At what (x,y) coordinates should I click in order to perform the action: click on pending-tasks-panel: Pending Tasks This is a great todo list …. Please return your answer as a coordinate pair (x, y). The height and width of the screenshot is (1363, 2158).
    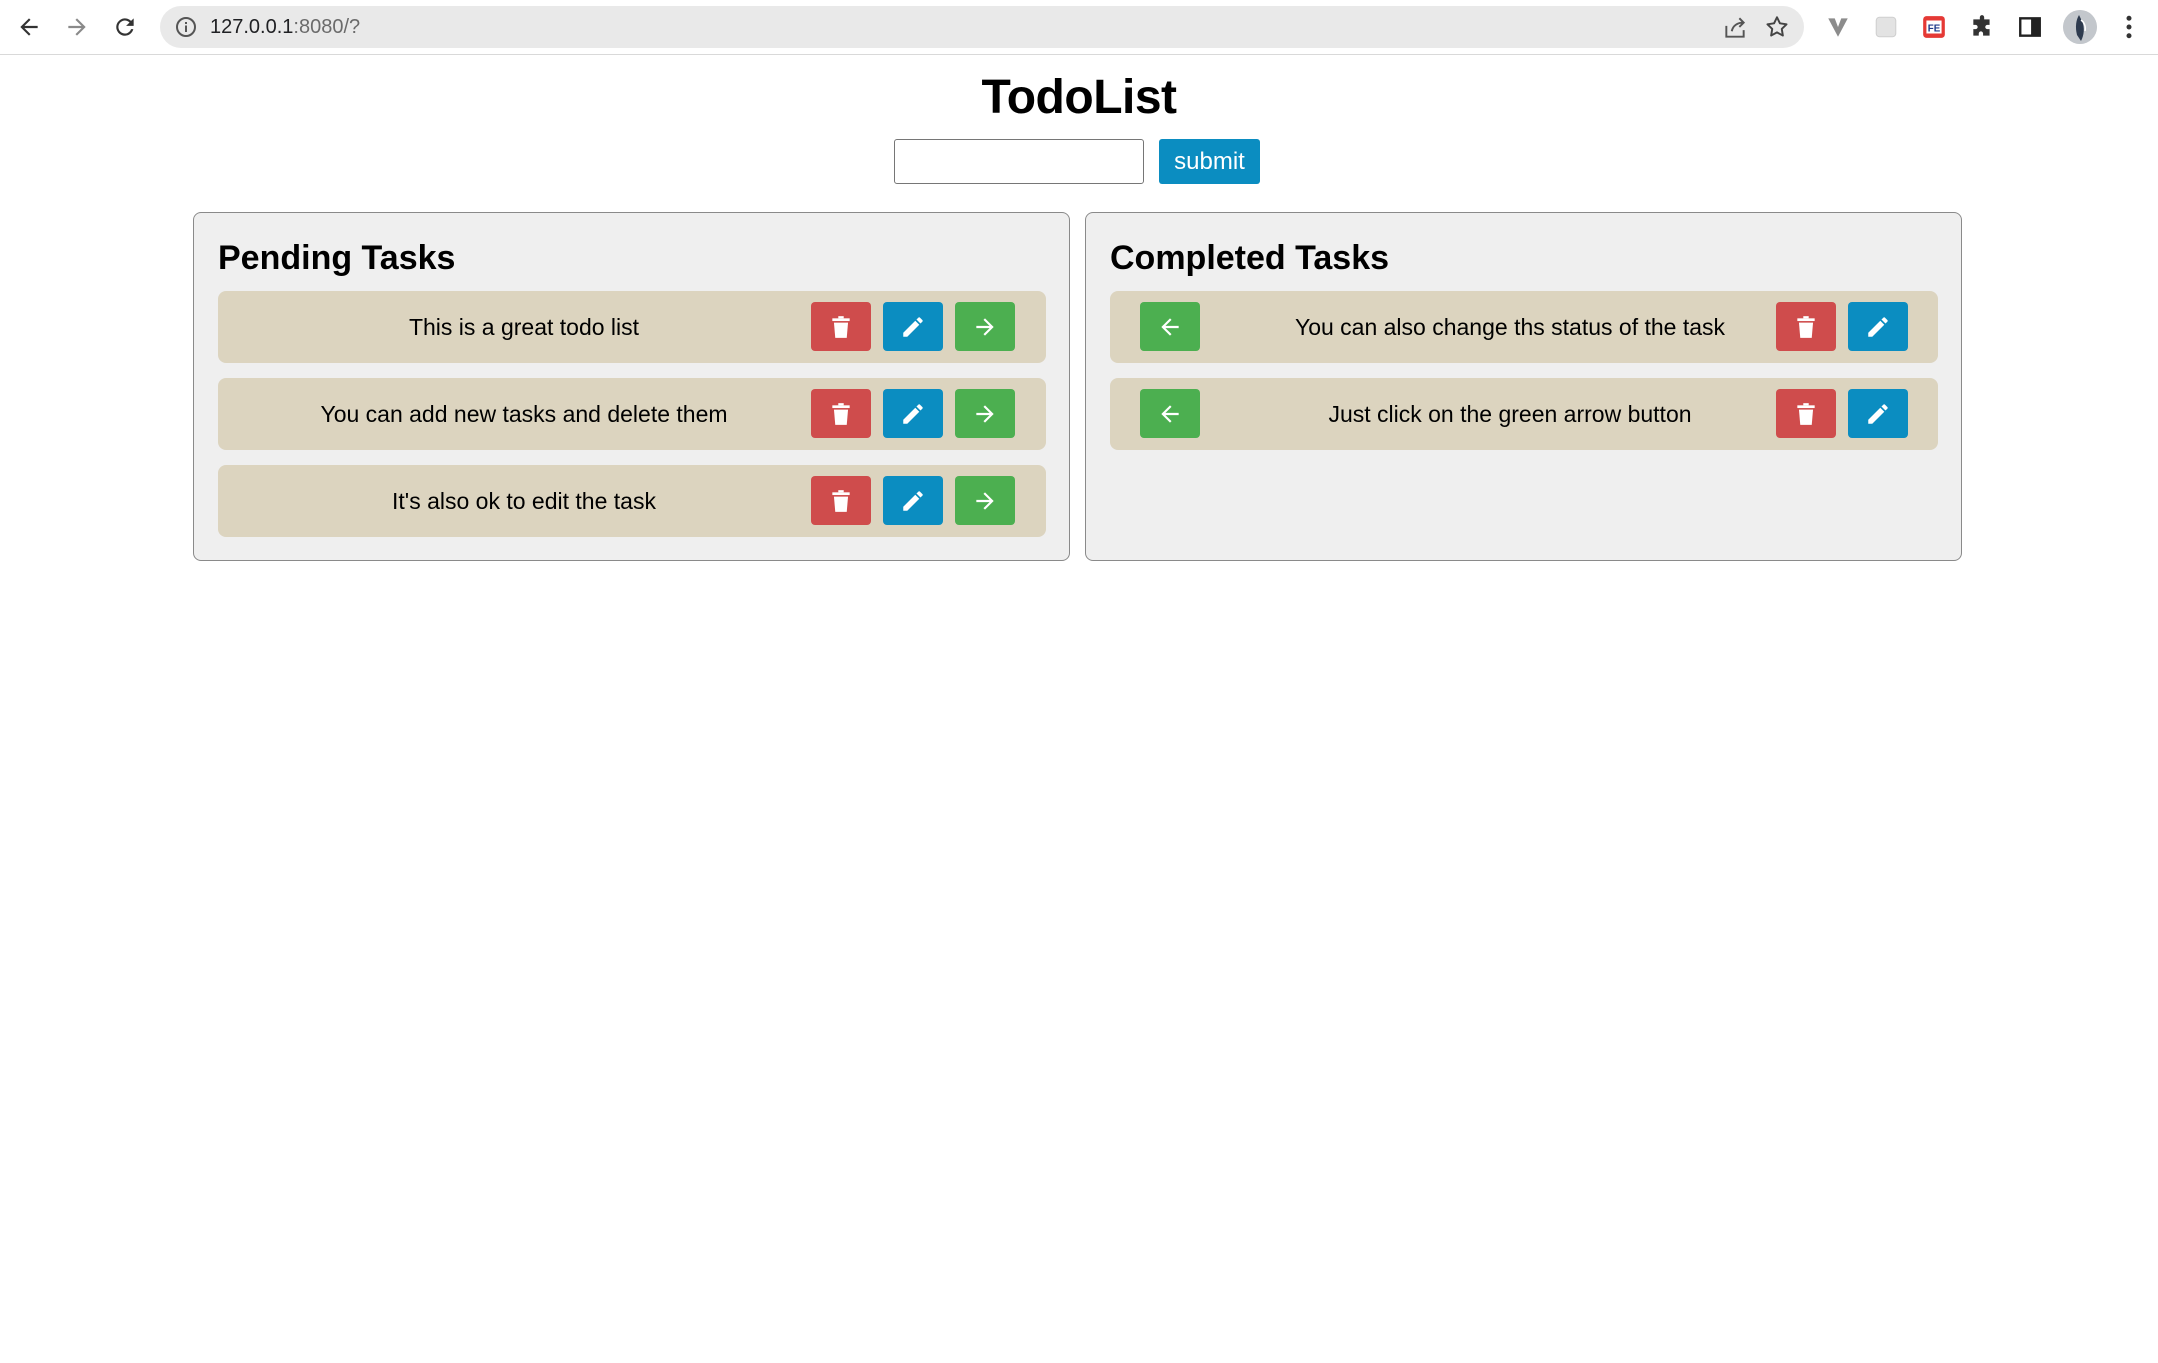
    Looking at the image, I should click on (631, 386).